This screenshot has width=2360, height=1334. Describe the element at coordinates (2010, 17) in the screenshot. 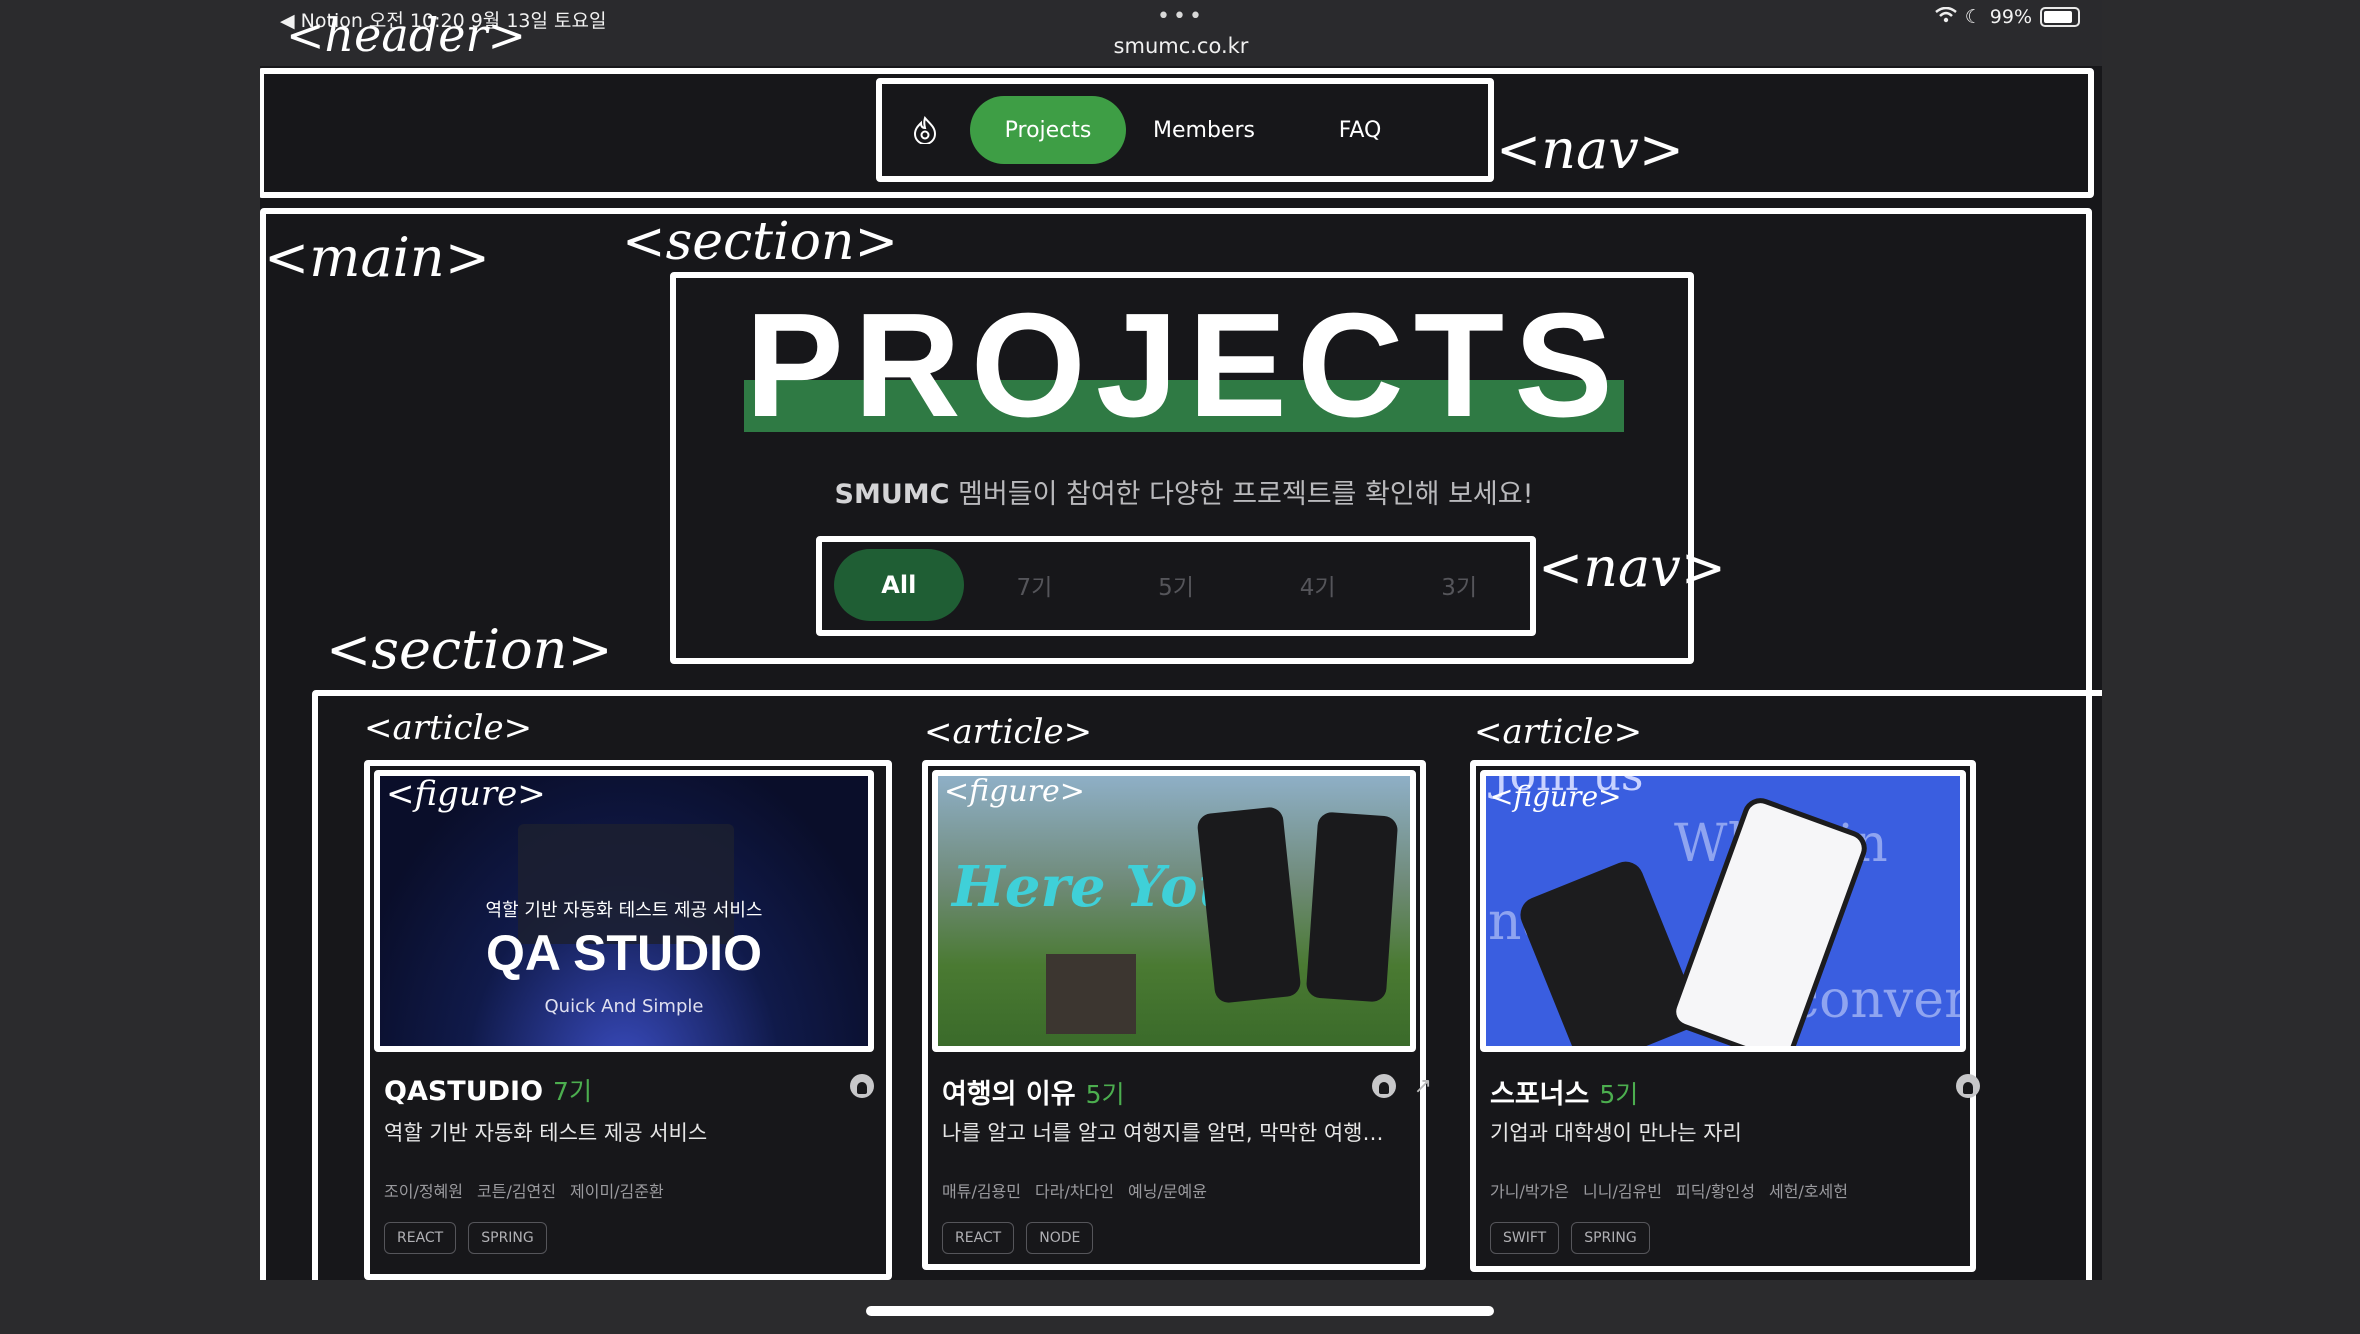

I see `battery-percent: 99%` at that location.